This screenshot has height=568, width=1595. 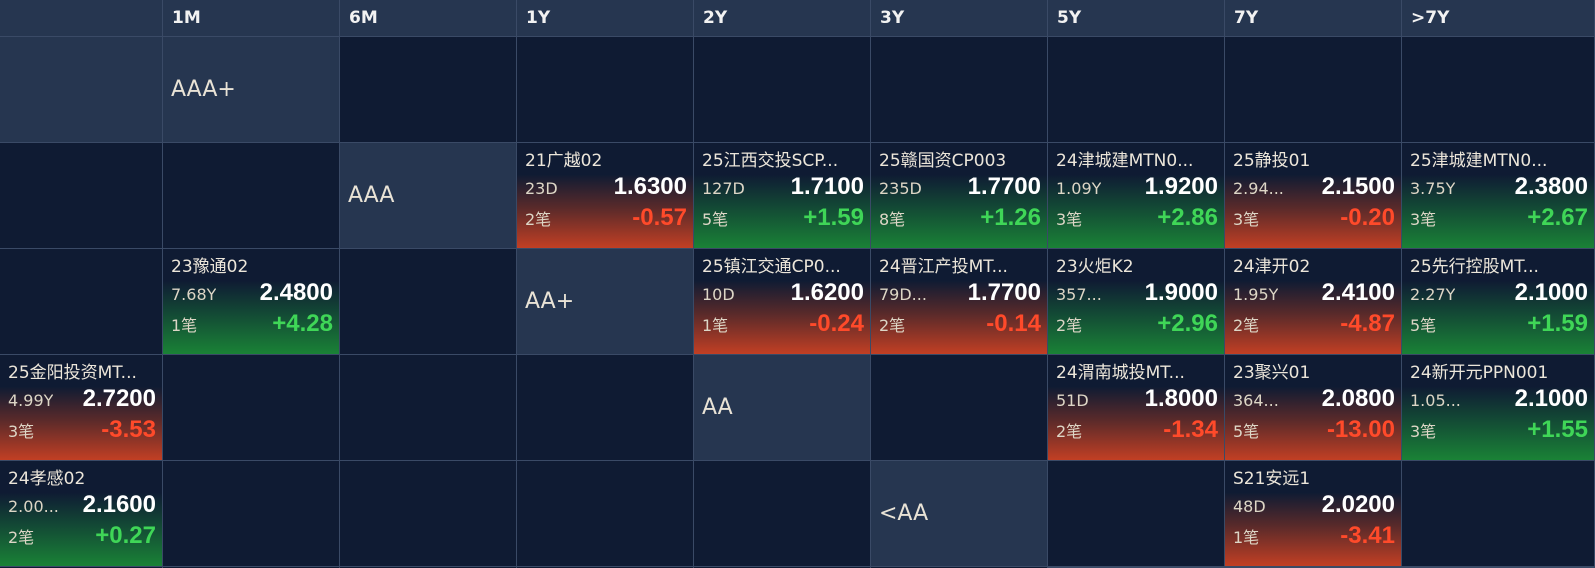 What do you see at coordinates (605, 301) in the screenshot?
I see `row-label-2: AA+` at bounding box center [605, 301].